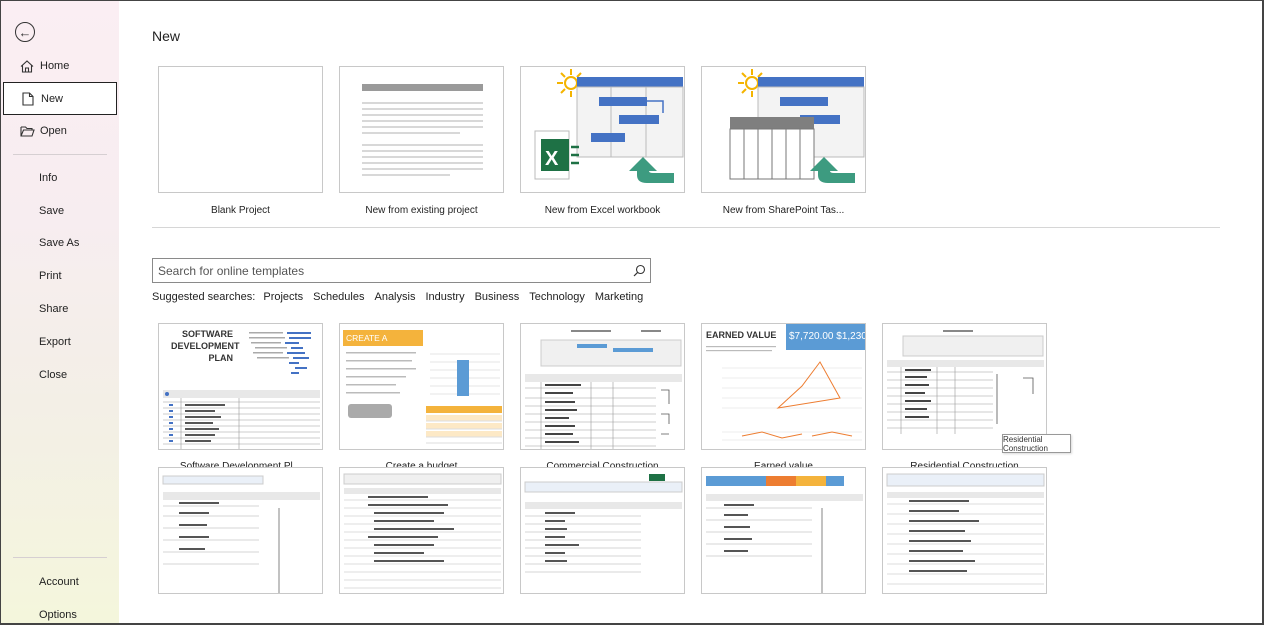 Image resolution: width=1264 pixels, height=625 pixels. What do you see at coordinates (58, 615) in the screenshot?
I see `sidebar-item-label: Options` at bounding box center [58, 615].